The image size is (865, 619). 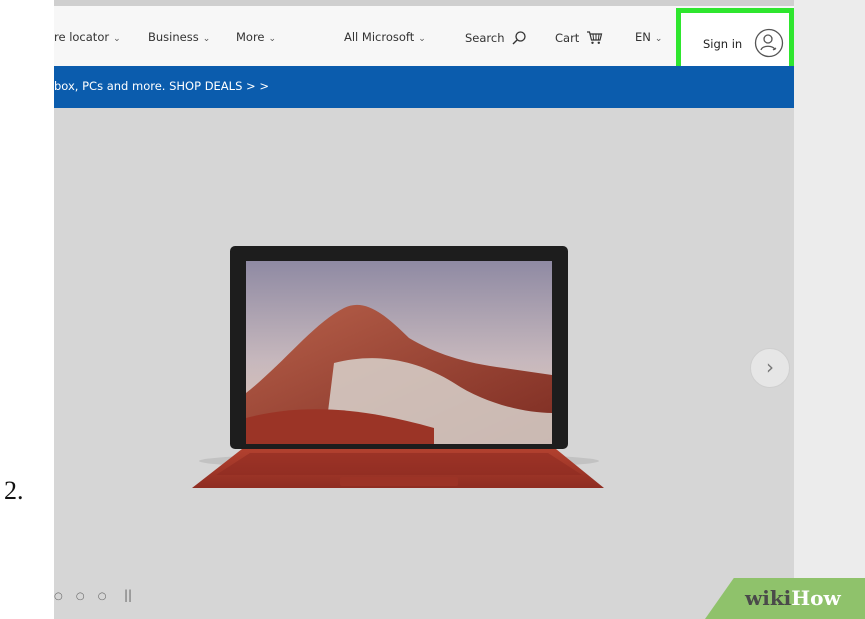 What do you see at coordinates (519, 38) in the screenshot?
I see `search-icon` at bounding box center [519, 38].